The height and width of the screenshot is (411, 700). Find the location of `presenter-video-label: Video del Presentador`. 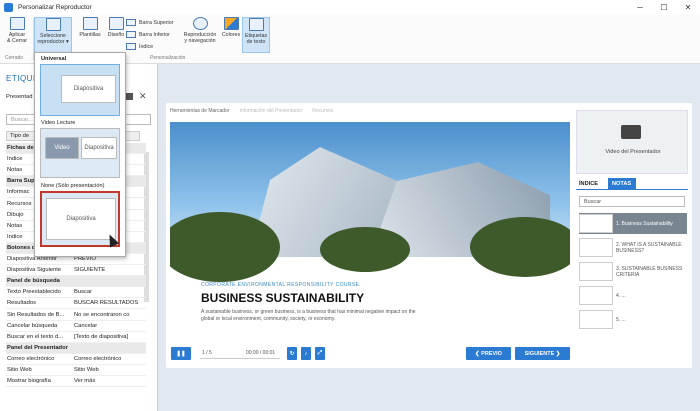

presenter-video-label: Video del Presentador is located at coordinates (633, 152).